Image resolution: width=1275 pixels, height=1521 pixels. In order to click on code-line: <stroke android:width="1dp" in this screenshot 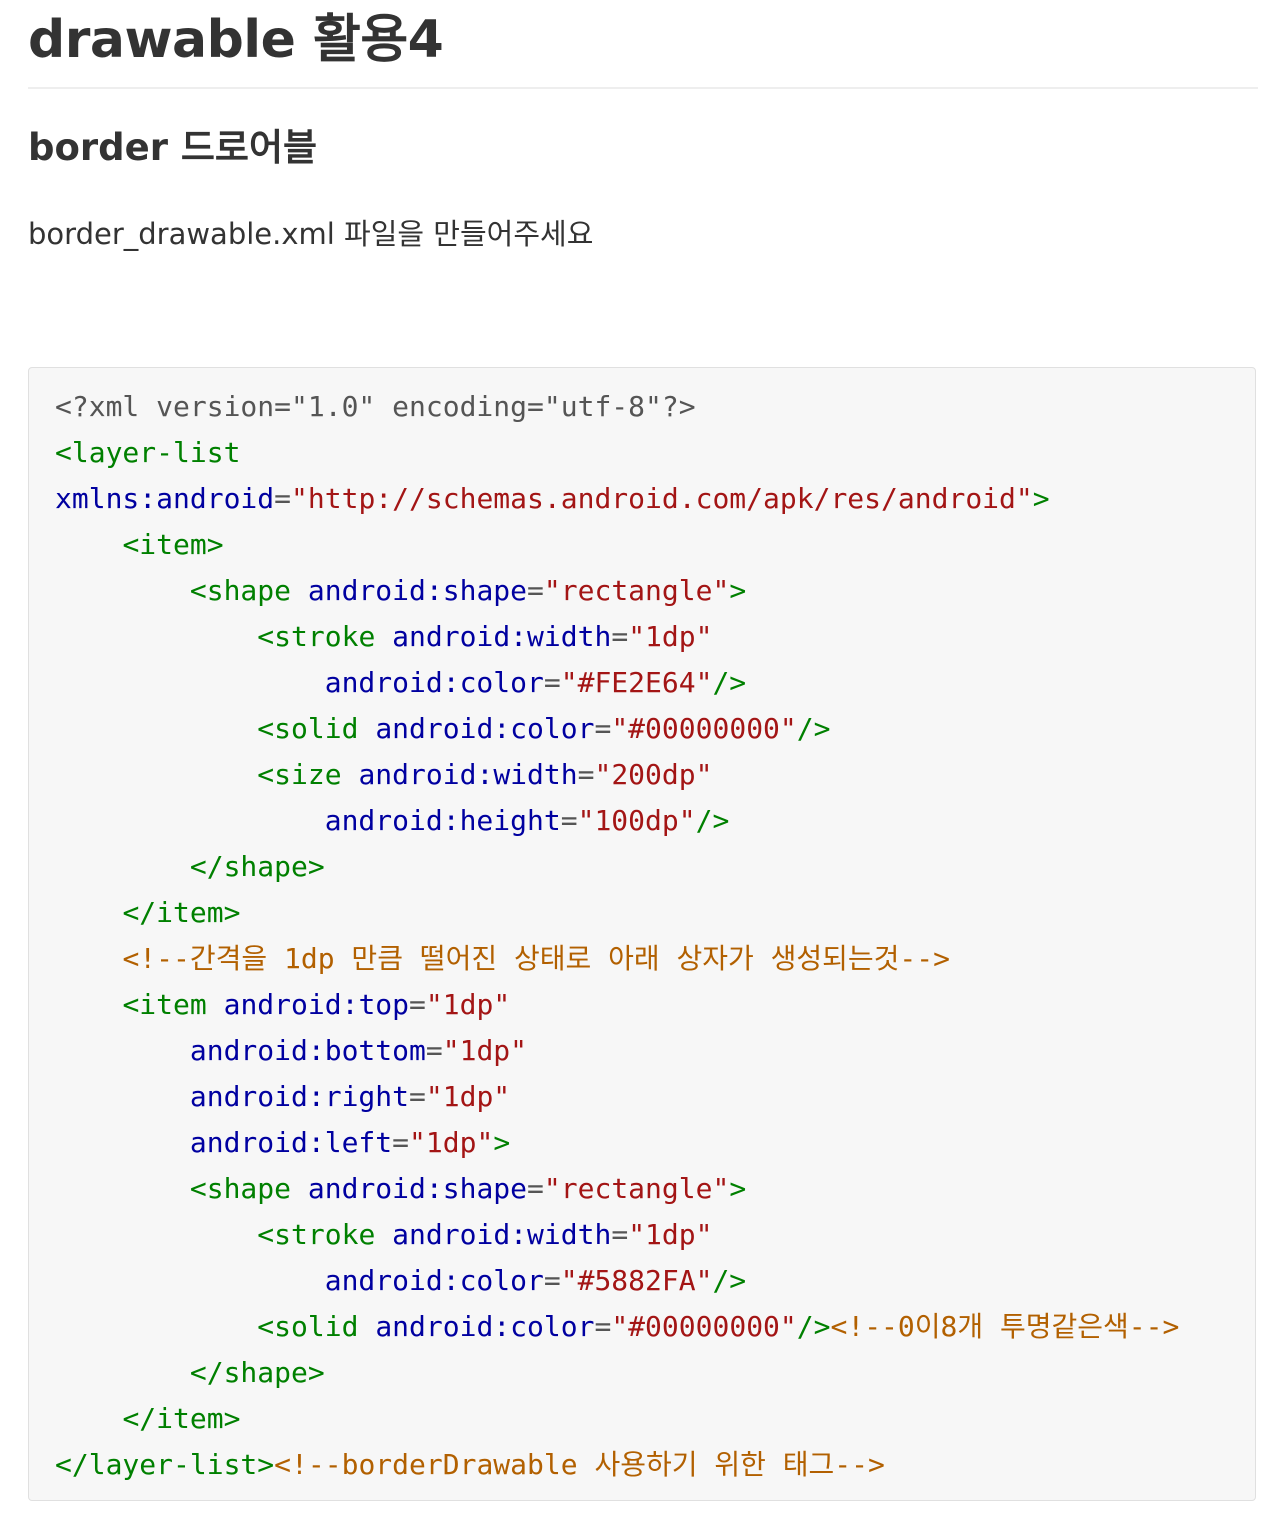, I will do `click(617, 1235)`.